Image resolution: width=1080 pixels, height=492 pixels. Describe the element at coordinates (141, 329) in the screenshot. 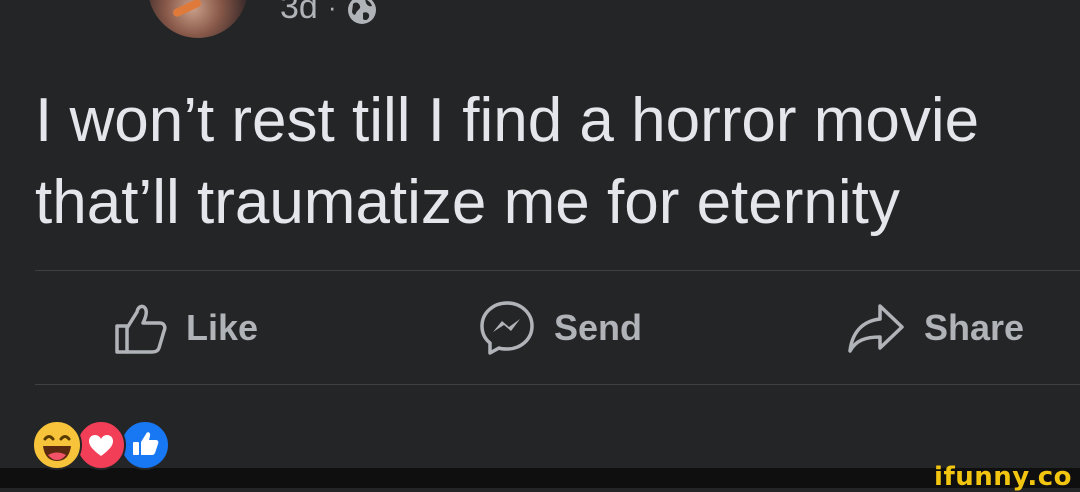

I see `thumbs-up-icon` at that location.